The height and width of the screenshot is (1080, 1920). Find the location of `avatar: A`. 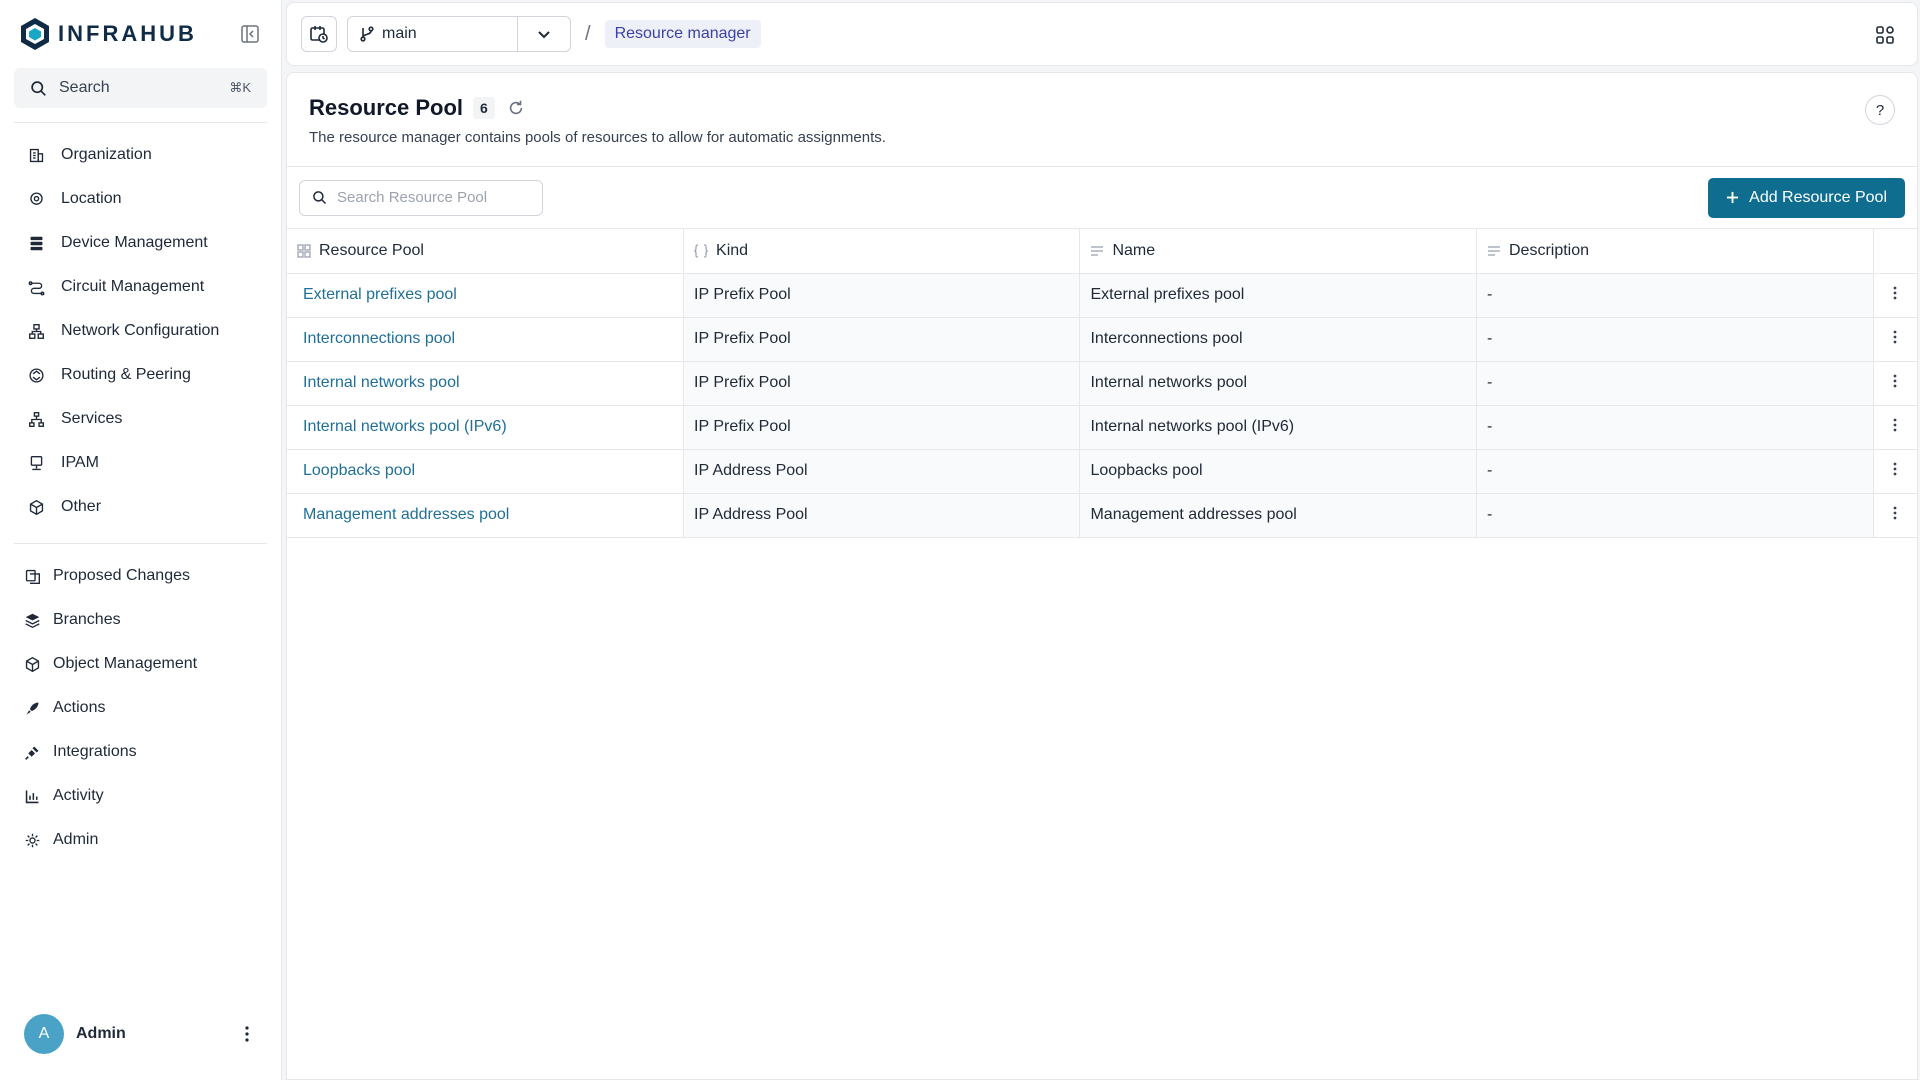

avatar: A is located at coordinates (44, 1034).